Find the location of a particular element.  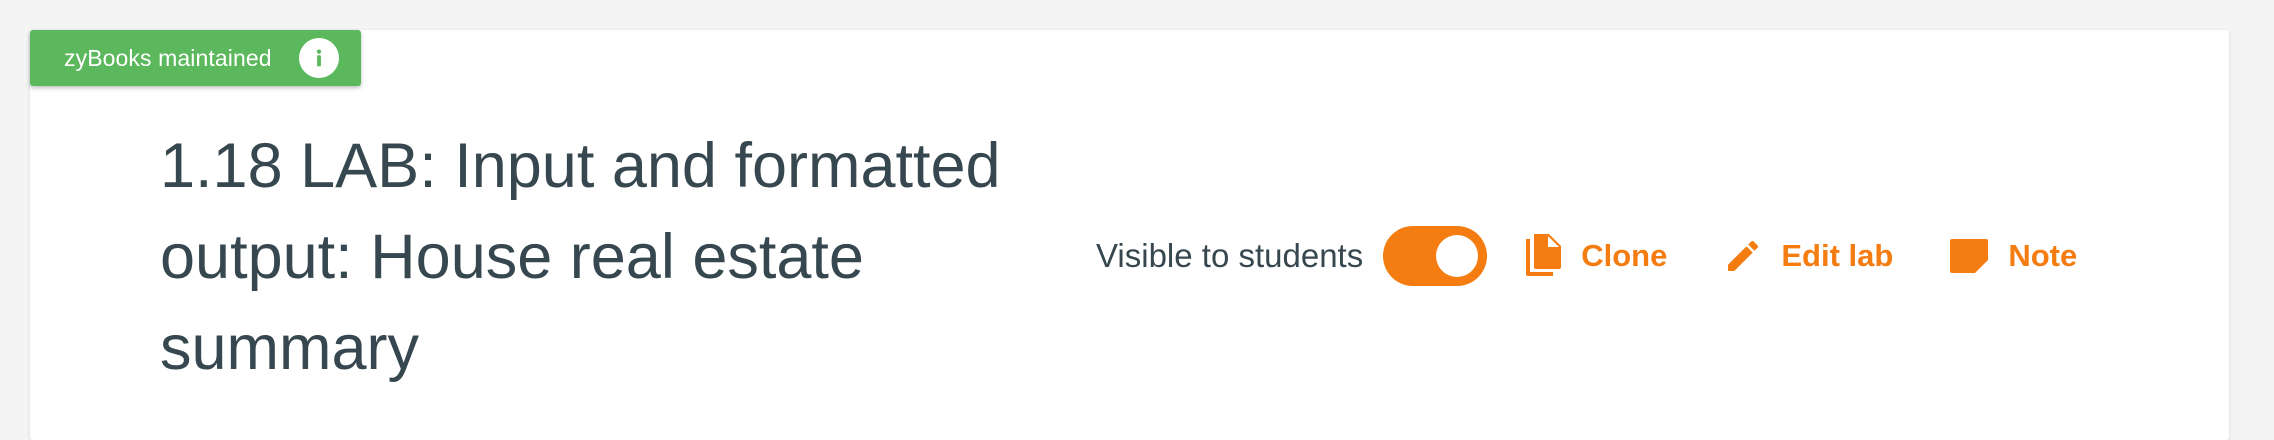

edit-lab-button: Edit lab is located at coordinates (1808, 256).